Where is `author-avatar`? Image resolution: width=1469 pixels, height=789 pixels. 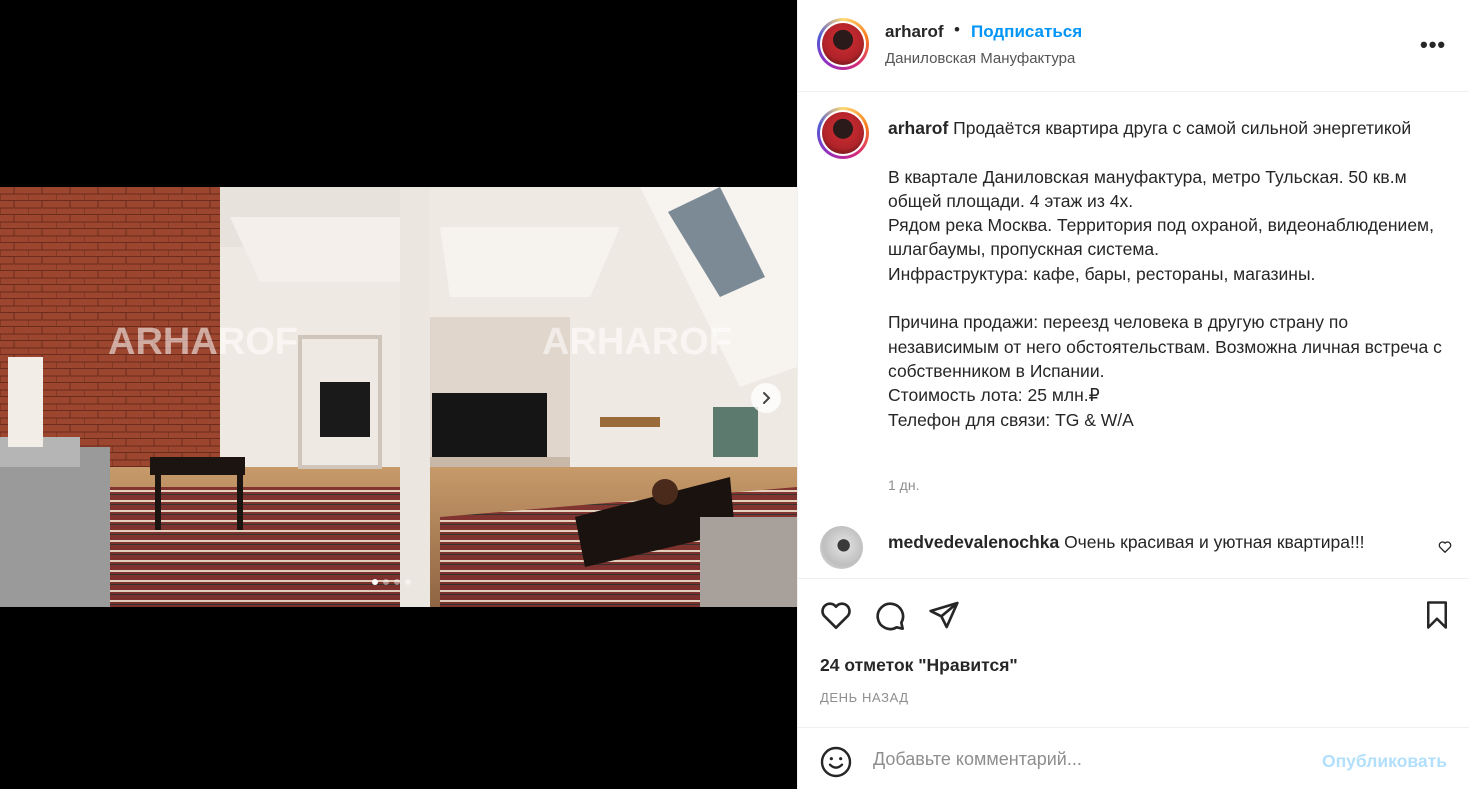
author-avatar is located at coordinates (843, 44).